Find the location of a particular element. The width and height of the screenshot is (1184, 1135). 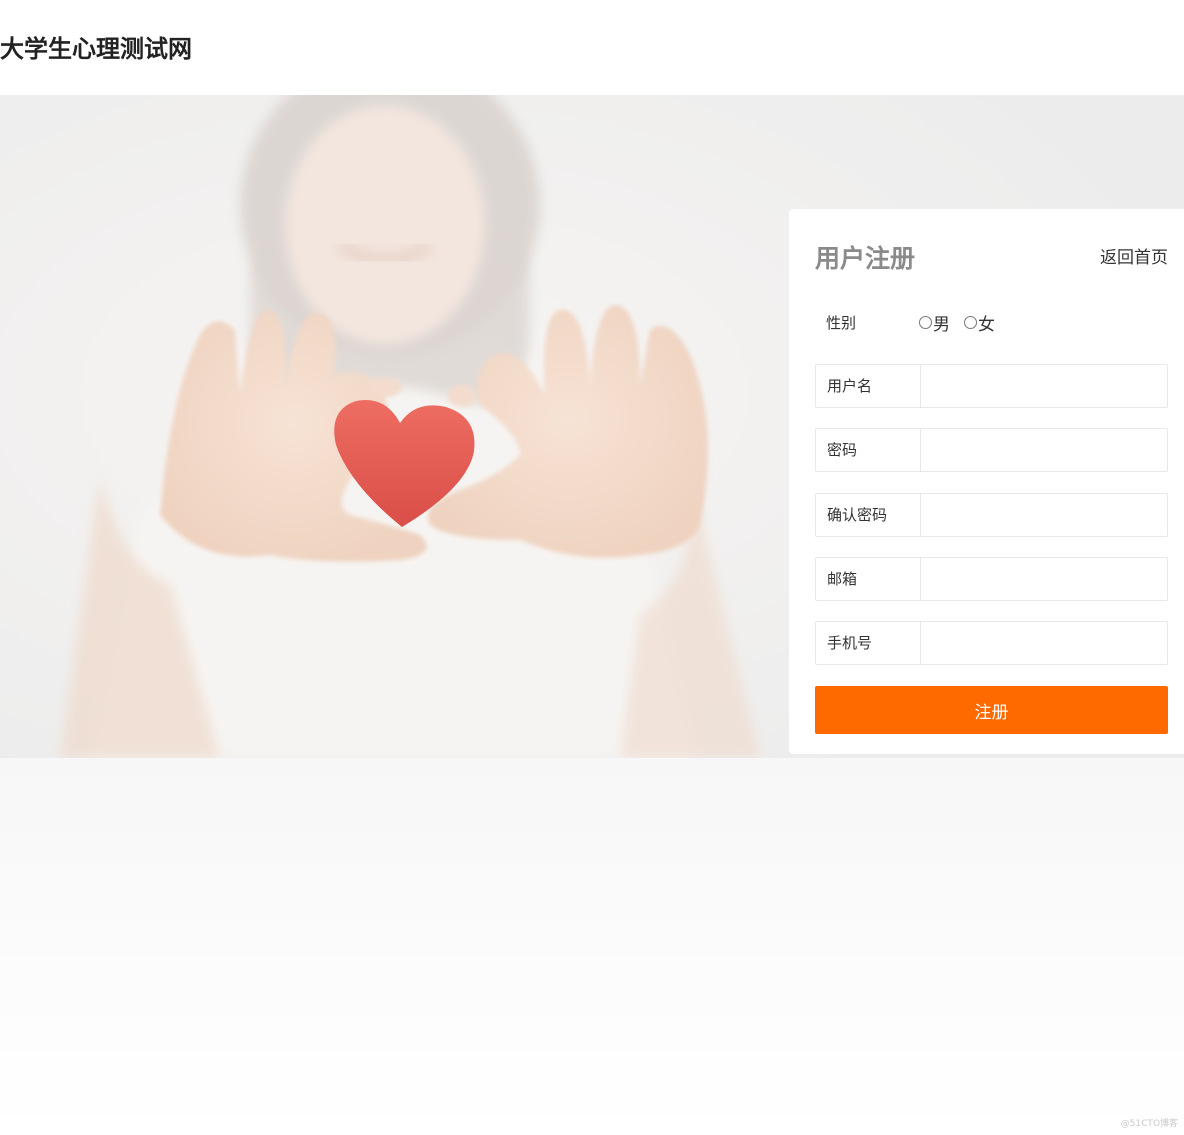

username-input is located at coordinates (1044, 386).